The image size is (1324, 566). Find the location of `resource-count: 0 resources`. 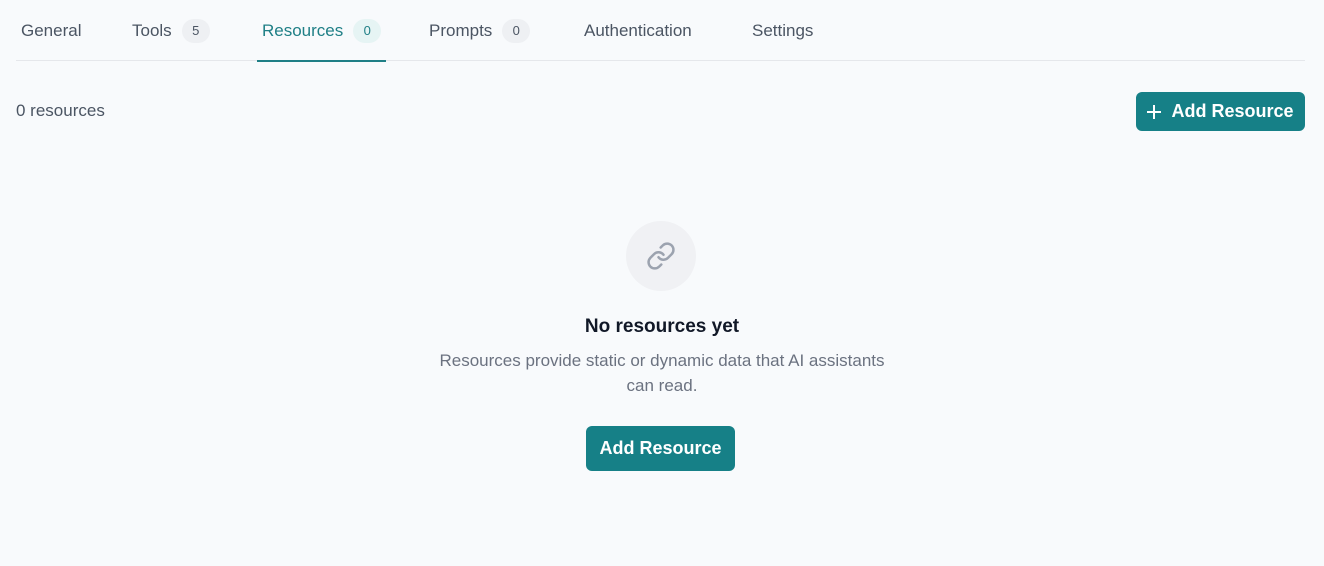

resource-count: 0 resources is located at coordinates (60, 110).